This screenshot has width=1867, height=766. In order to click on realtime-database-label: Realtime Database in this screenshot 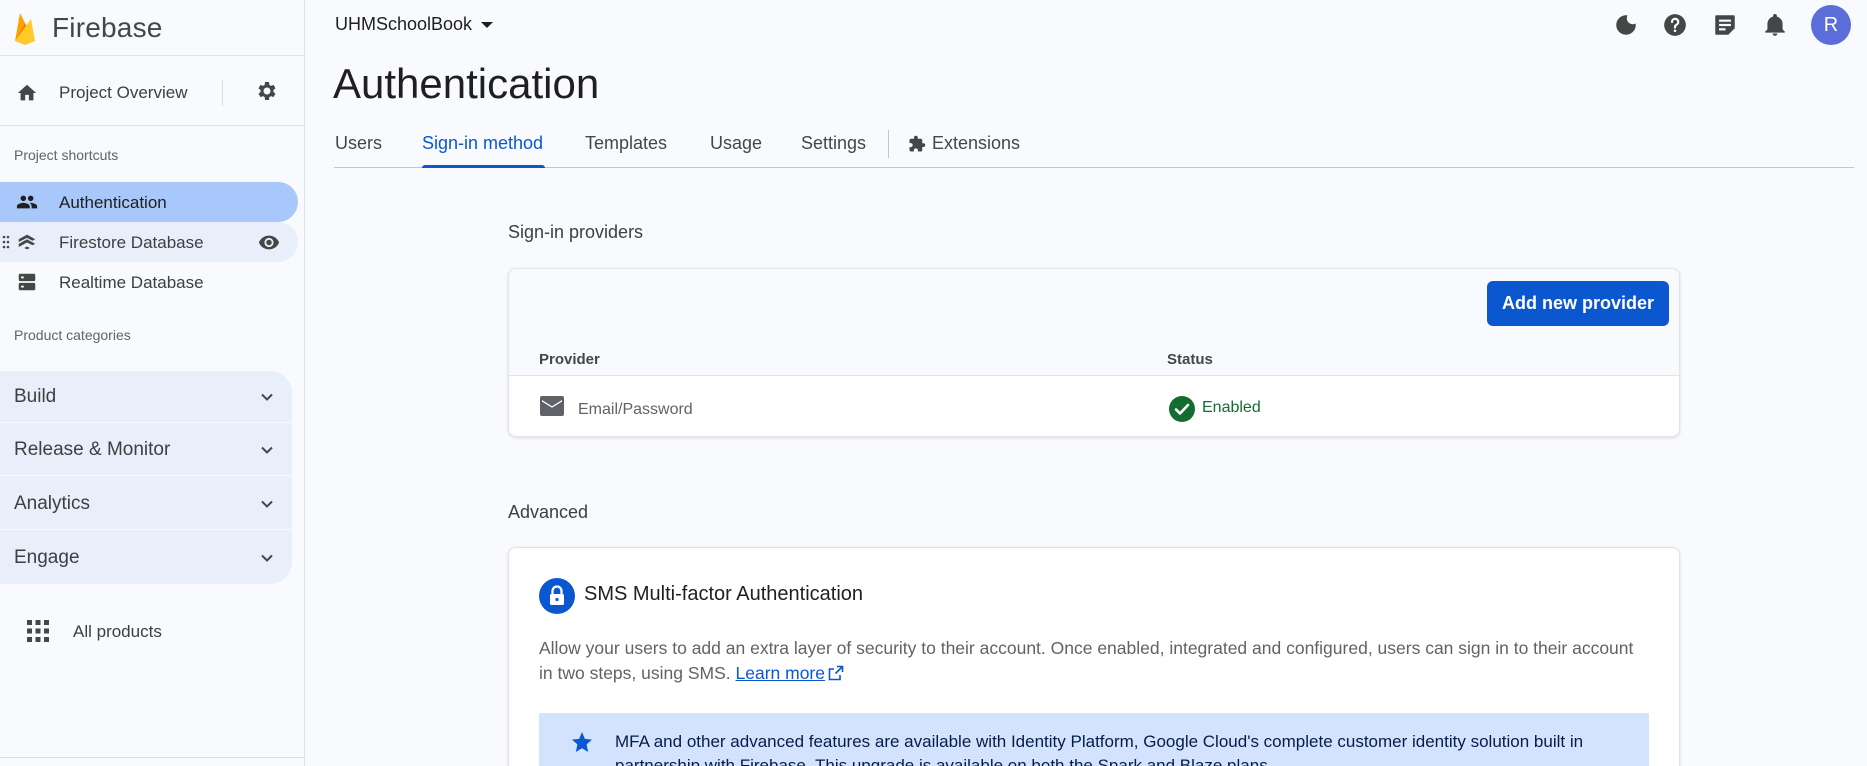, I will do `click(131, 282)`.